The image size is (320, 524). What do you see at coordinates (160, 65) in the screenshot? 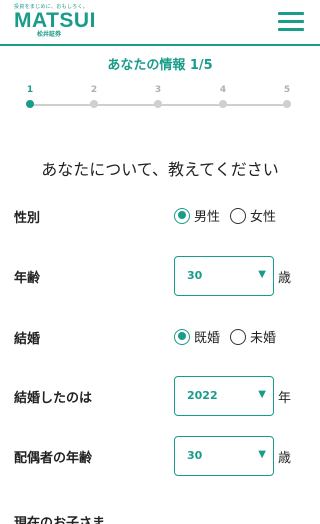
I see `step-title: あなたの情報 1/5` at bounding box center [160, 65].